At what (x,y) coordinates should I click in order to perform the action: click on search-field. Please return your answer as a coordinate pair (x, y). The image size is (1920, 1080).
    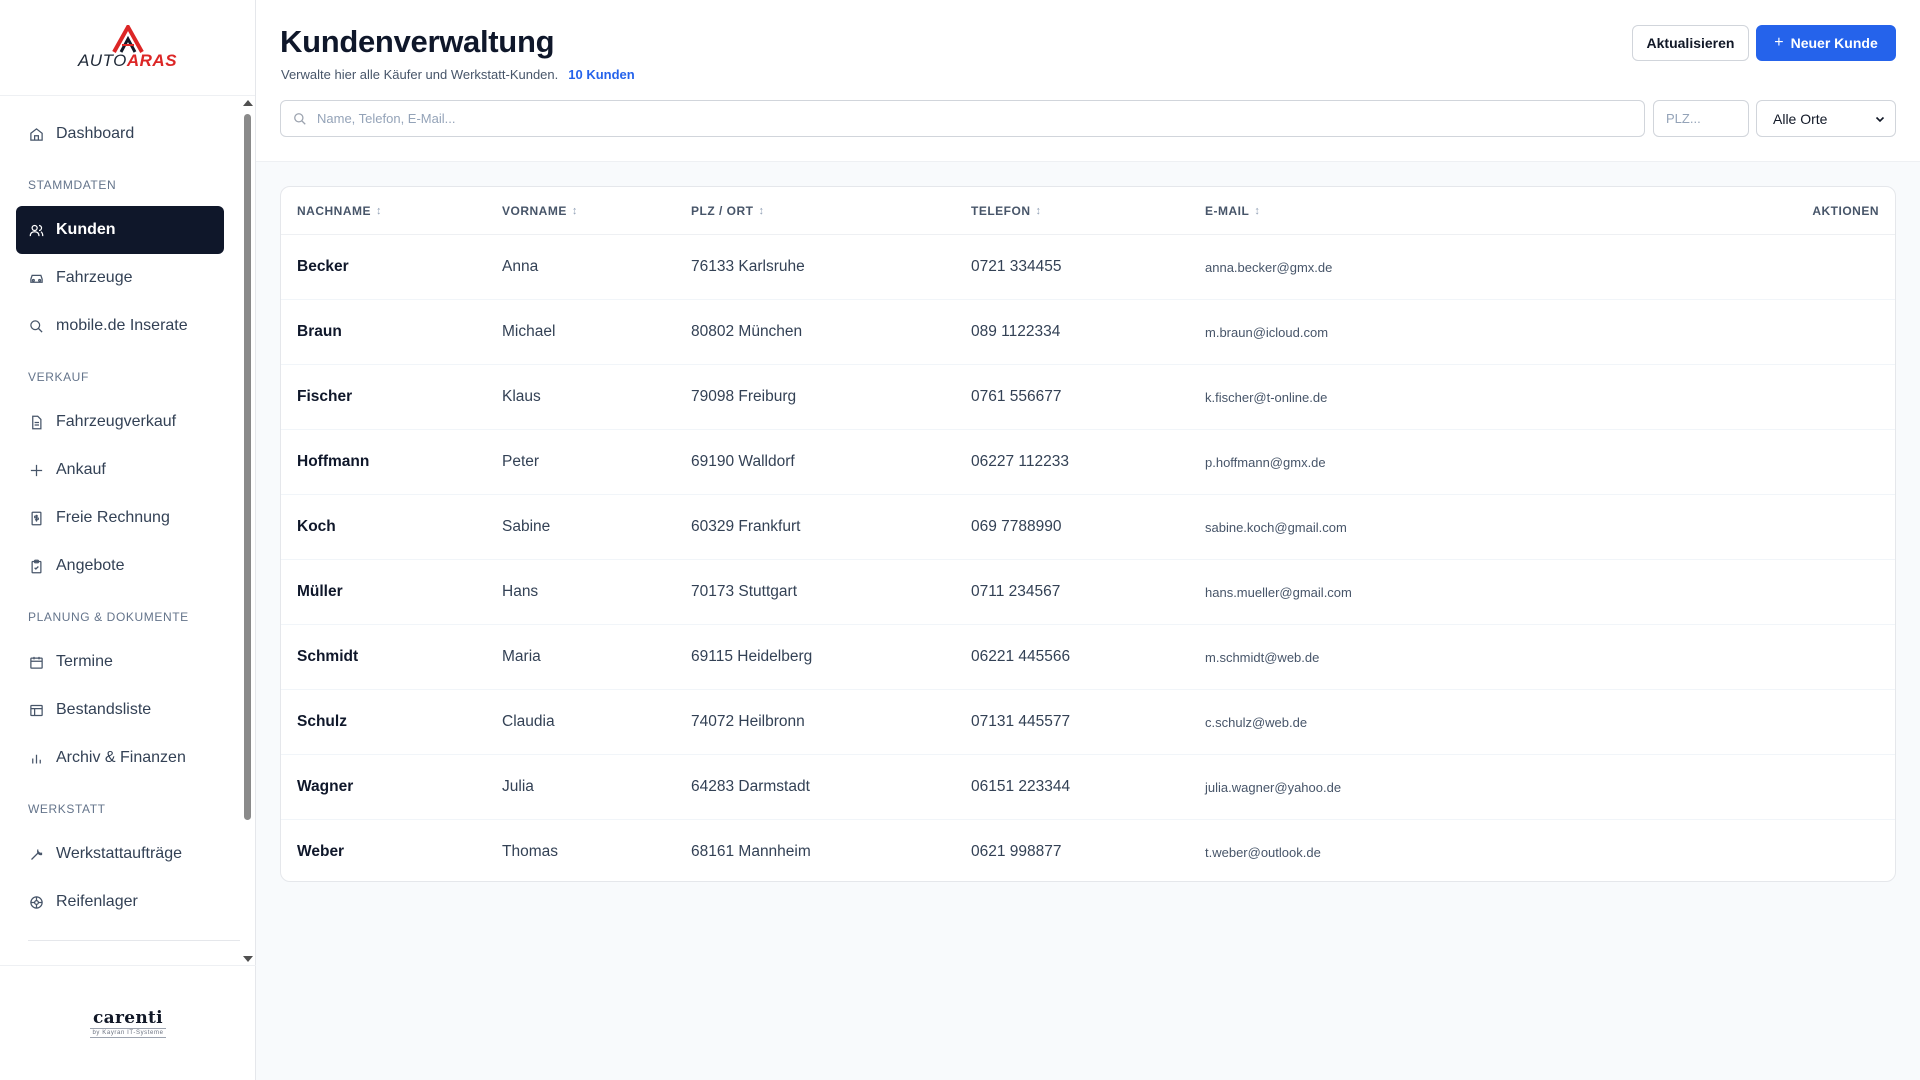
    Looking at the image, I should click on (962, 118).